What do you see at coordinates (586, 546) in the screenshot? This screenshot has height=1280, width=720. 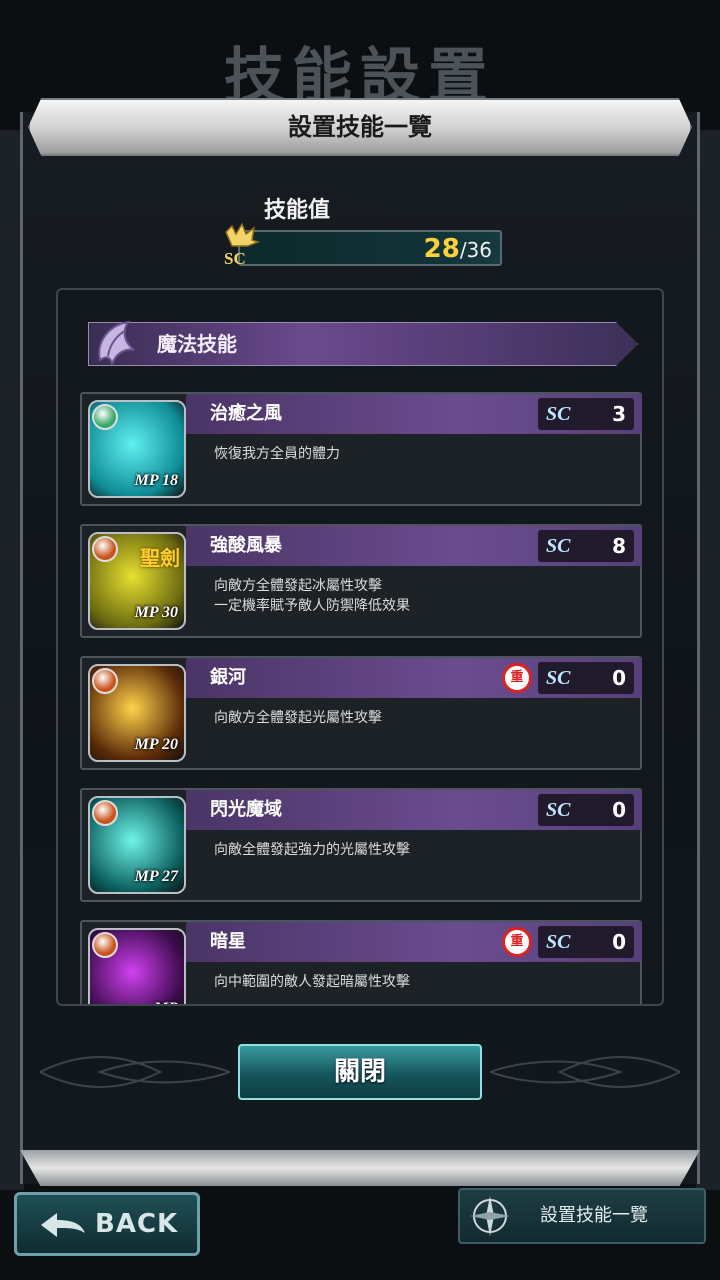 I see `skill-sc-cost: SC 8` at bounding box center [586, 546].